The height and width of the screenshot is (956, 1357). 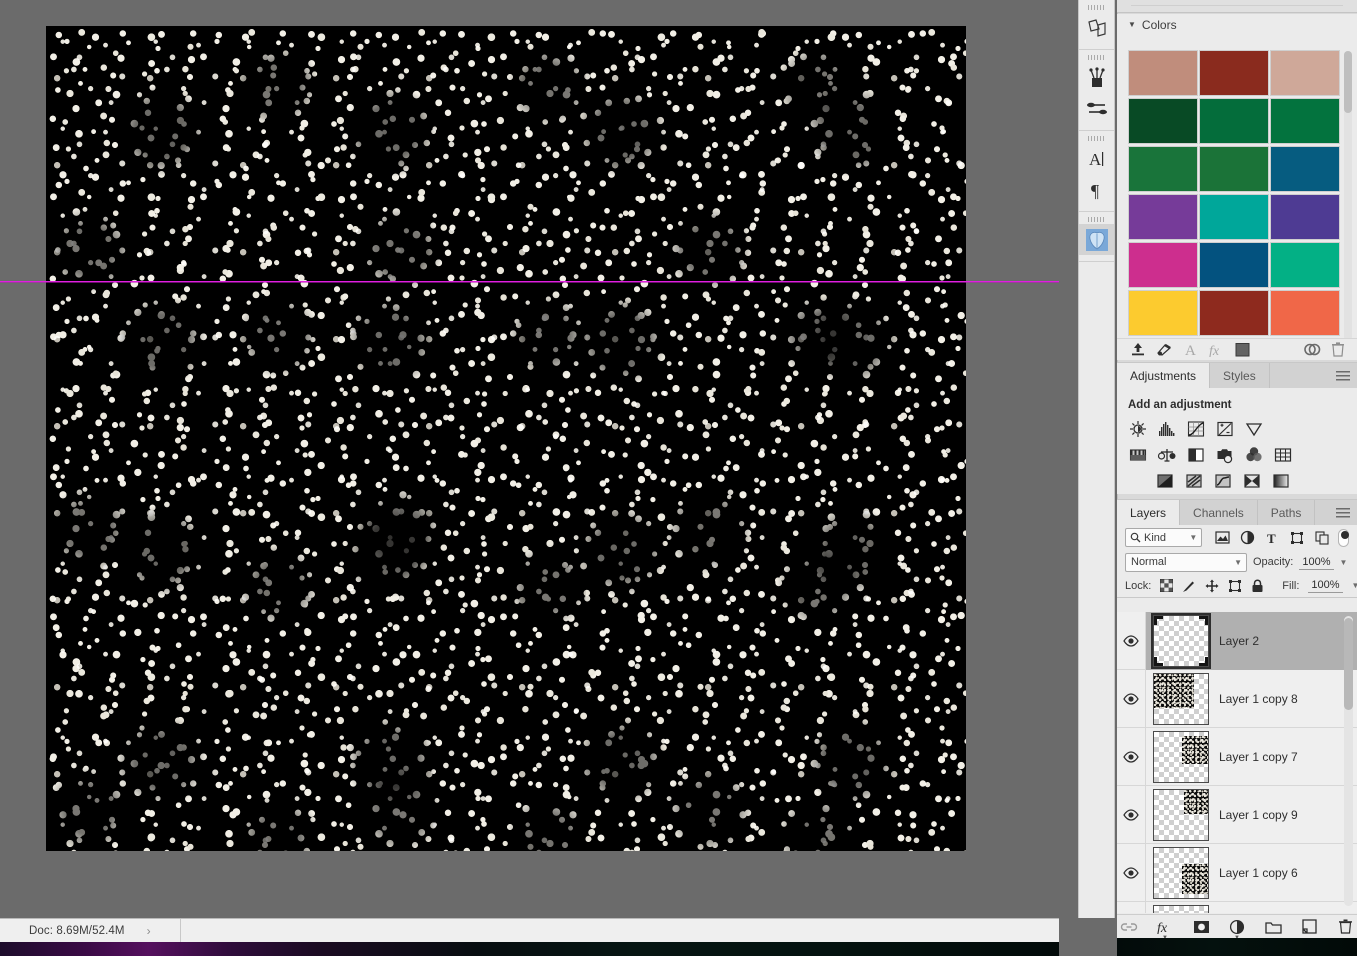 I want to click on adjustments-tab-row: Adjustments Styles, so click(x=1237, y=375).